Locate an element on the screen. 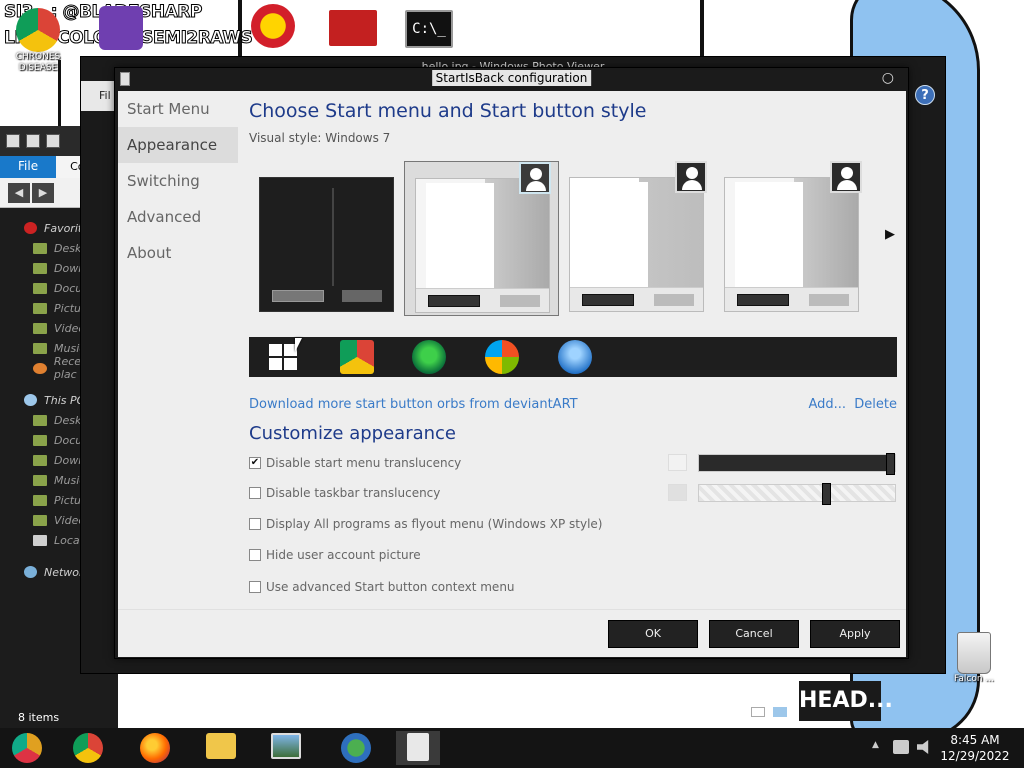 This screenshot has width=1024, height=768. desktop-shortcut-flag is located at coordinates (353, 28).